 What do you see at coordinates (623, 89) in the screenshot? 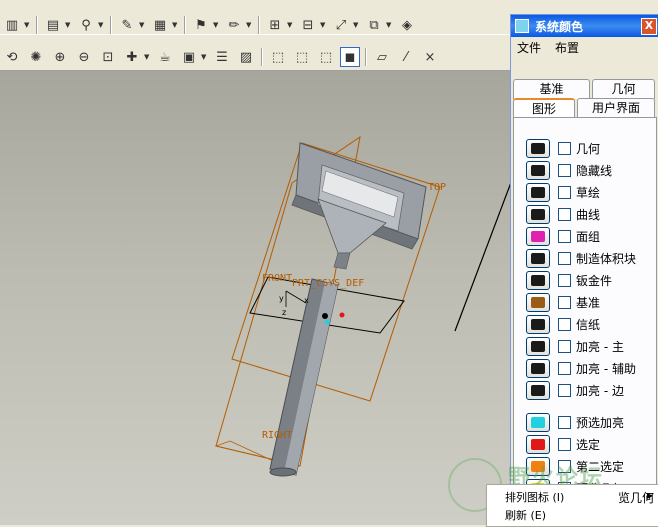
I see `tab-geometry: 几何` at bounding box center [623, 89].